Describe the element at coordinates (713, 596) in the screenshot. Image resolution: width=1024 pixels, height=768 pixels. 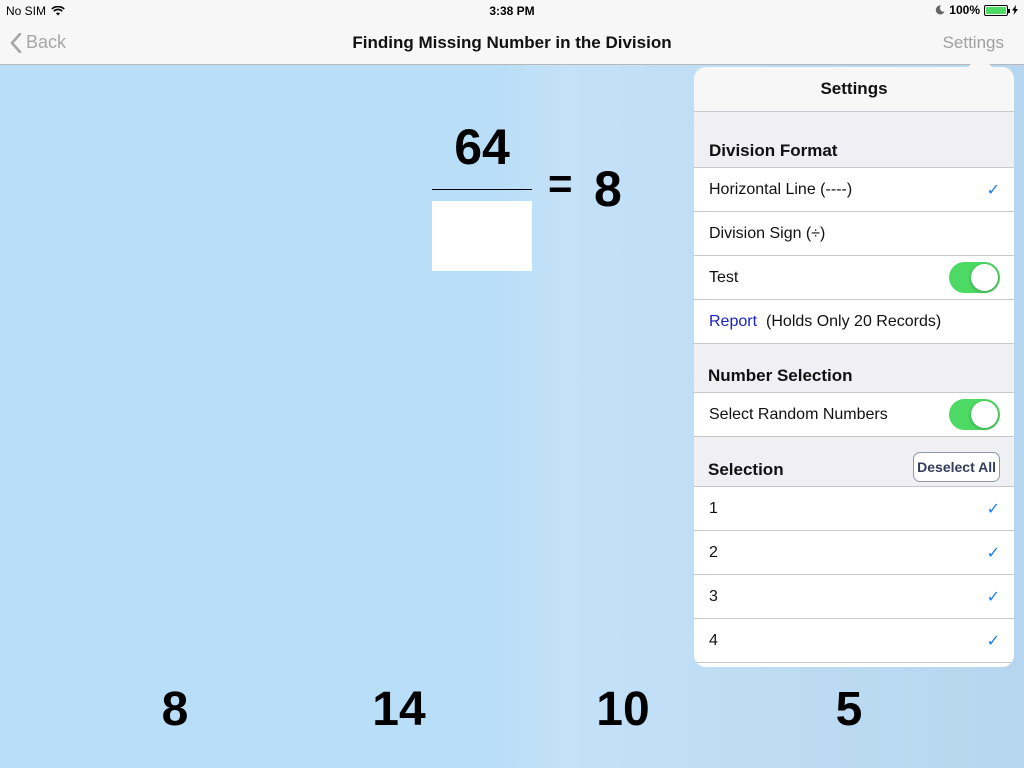
I see `selection-number: 3` at that location.